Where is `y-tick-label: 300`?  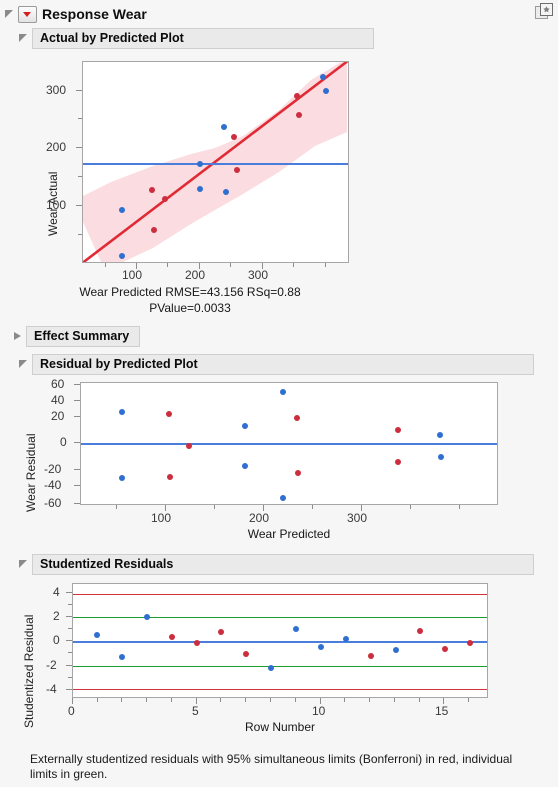 y-tick-label: 300 is located at coordinates (56, 90).